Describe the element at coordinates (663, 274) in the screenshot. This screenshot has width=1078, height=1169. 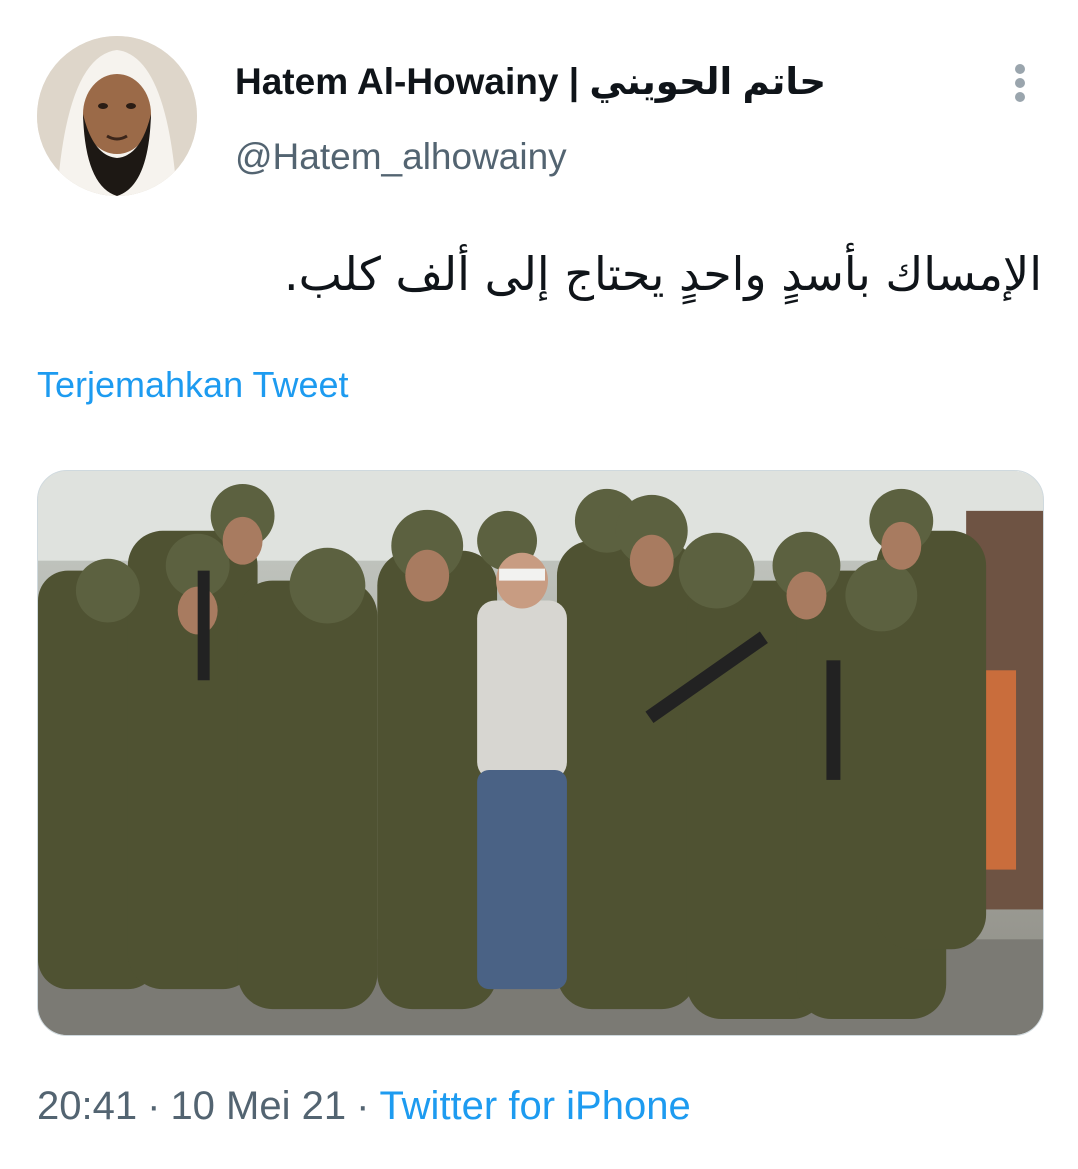
I see `tweet-text: الإمساك بأسدٍ واحدٍ يحتاج إلى ألف كلب.` at that location.